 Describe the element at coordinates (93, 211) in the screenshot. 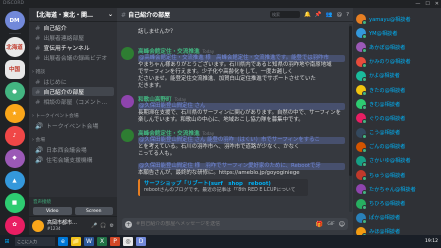

I see `screen-share-button: Screen` at that location.